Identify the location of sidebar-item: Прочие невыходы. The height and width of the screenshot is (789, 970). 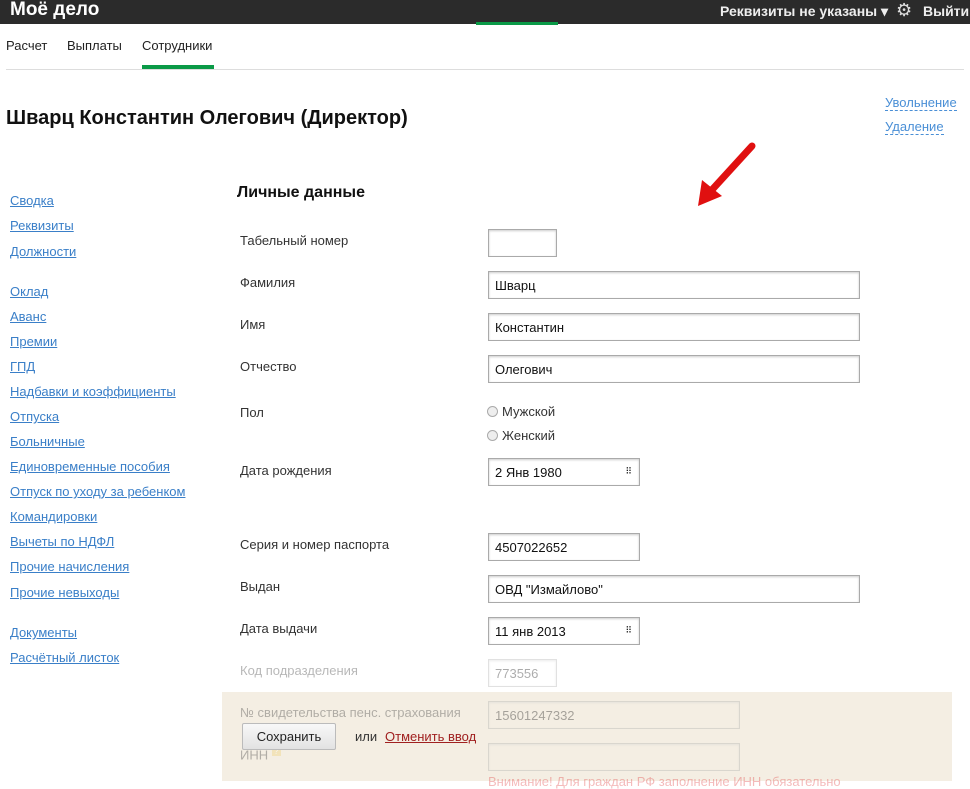
(64, 592).